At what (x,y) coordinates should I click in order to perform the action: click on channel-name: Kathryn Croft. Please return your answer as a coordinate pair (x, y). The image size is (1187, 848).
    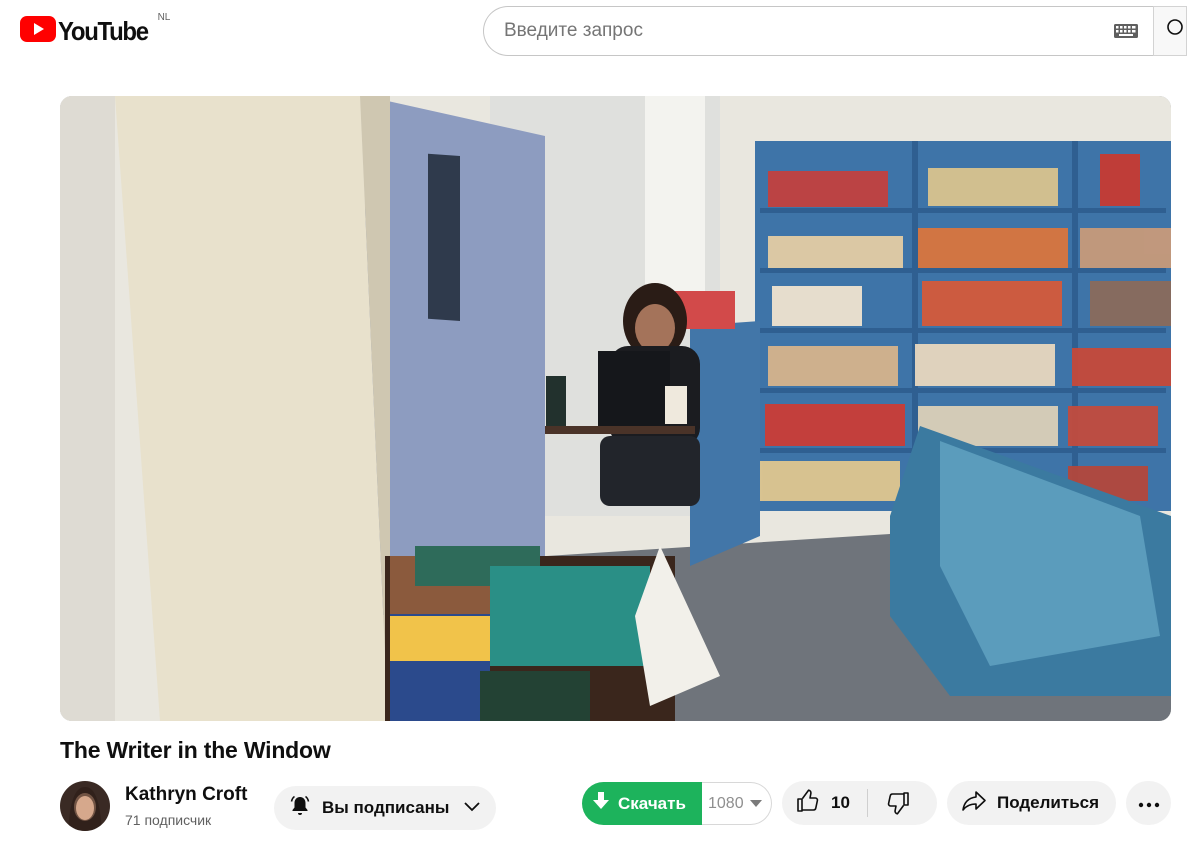
    Looking at the image, I should click on (186, 795).